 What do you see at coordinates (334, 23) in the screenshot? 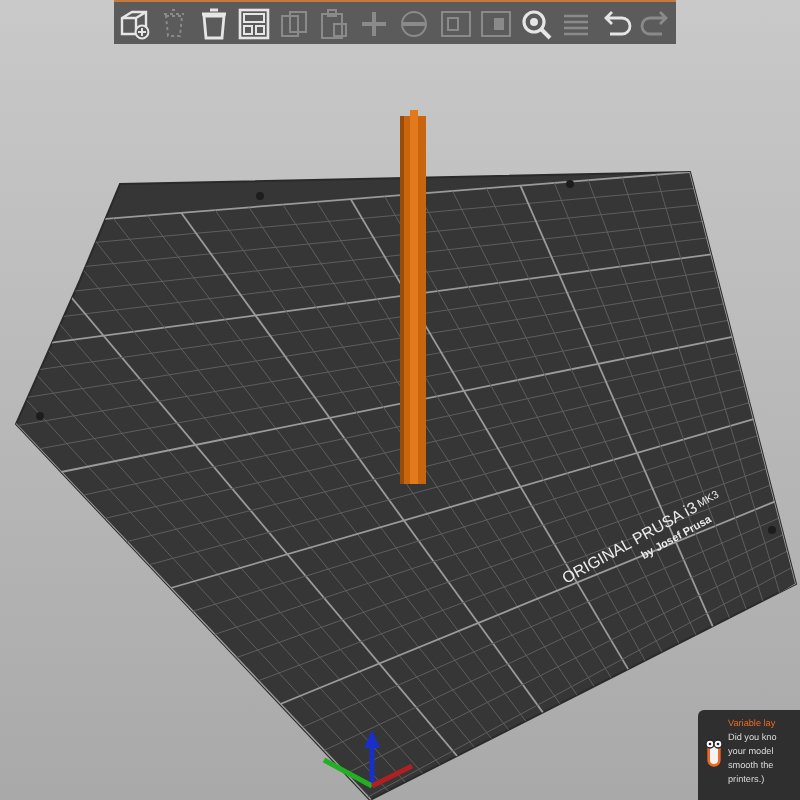
I see `paste-icon` at bounding box center [334, 23].